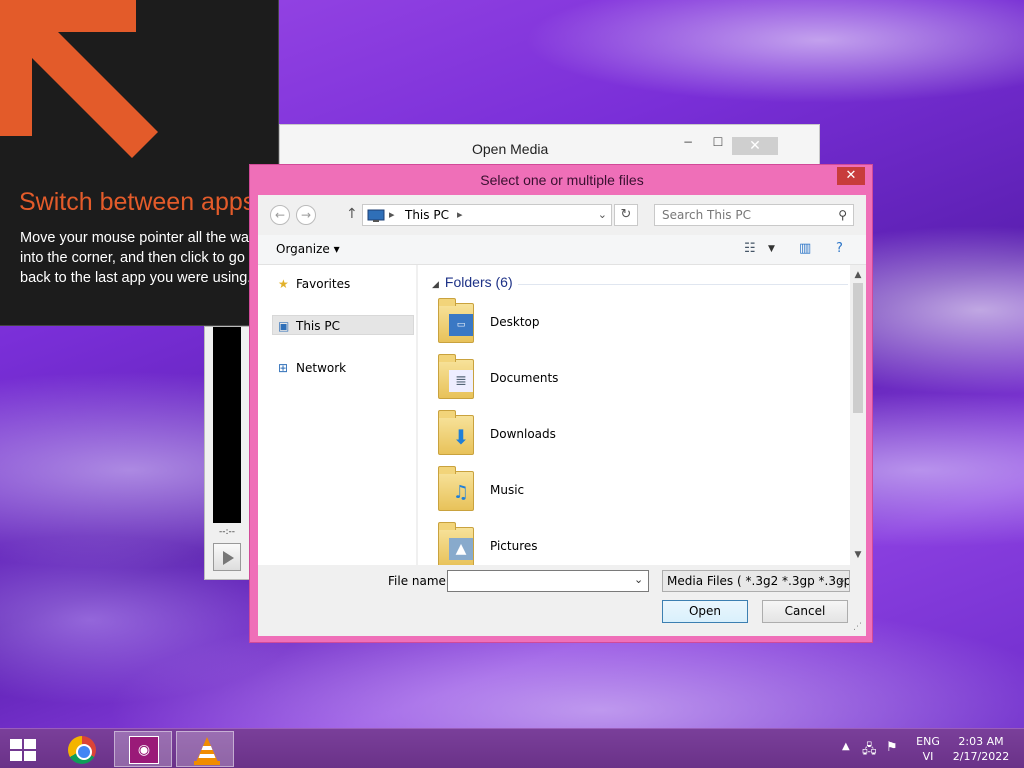 This screenshot has height=768, width=1024. What do you see at coordinates (478, 282) in the screenshot?
I see `folders-group-label: Folders (6)` at bounding box center [478, 282].